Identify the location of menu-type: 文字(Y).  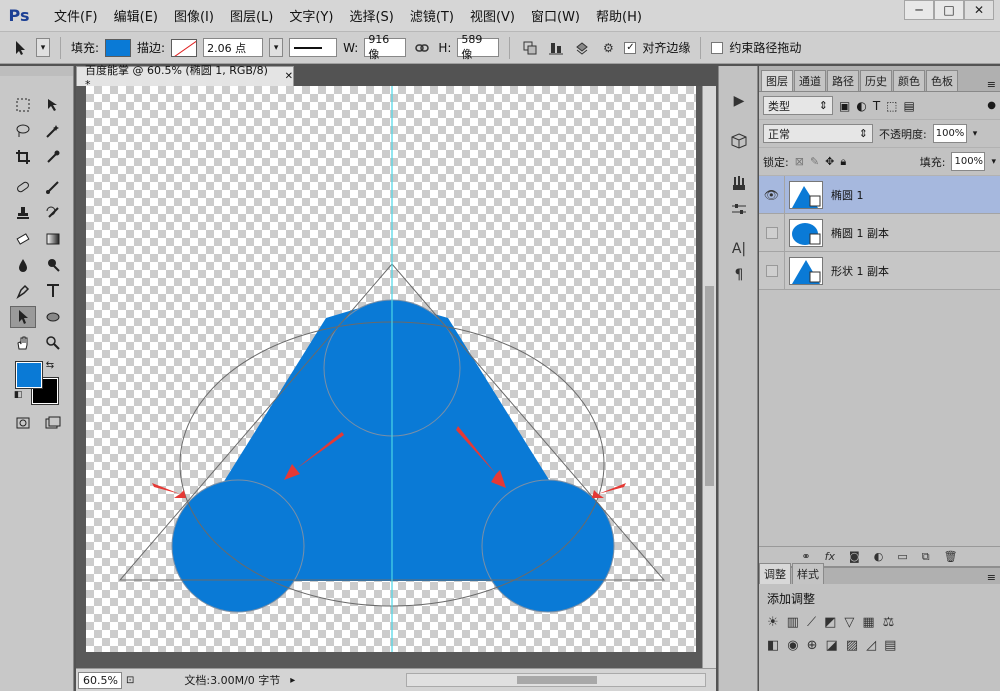
(311, 15).